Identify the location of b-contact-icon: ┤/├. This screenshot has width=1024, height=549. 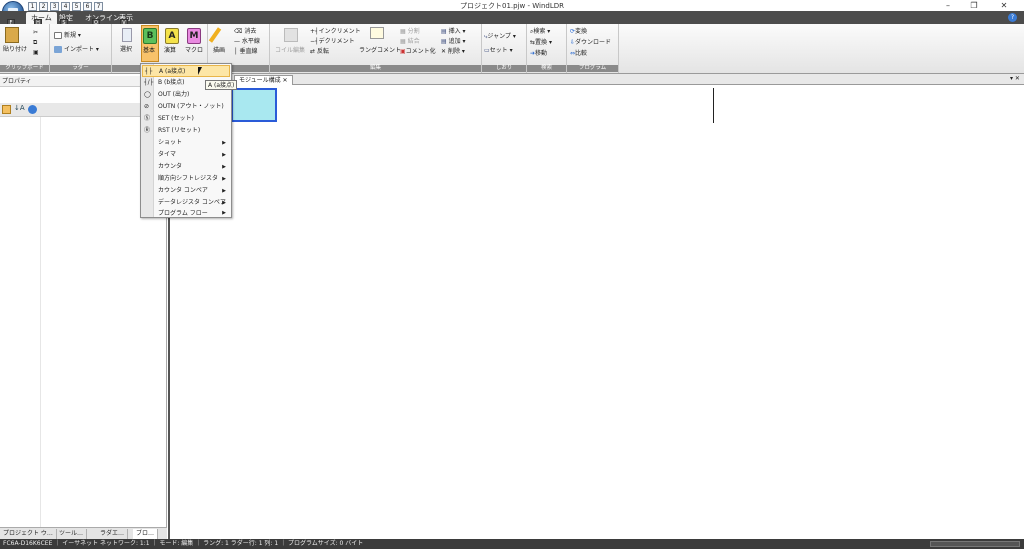
(149, 82).